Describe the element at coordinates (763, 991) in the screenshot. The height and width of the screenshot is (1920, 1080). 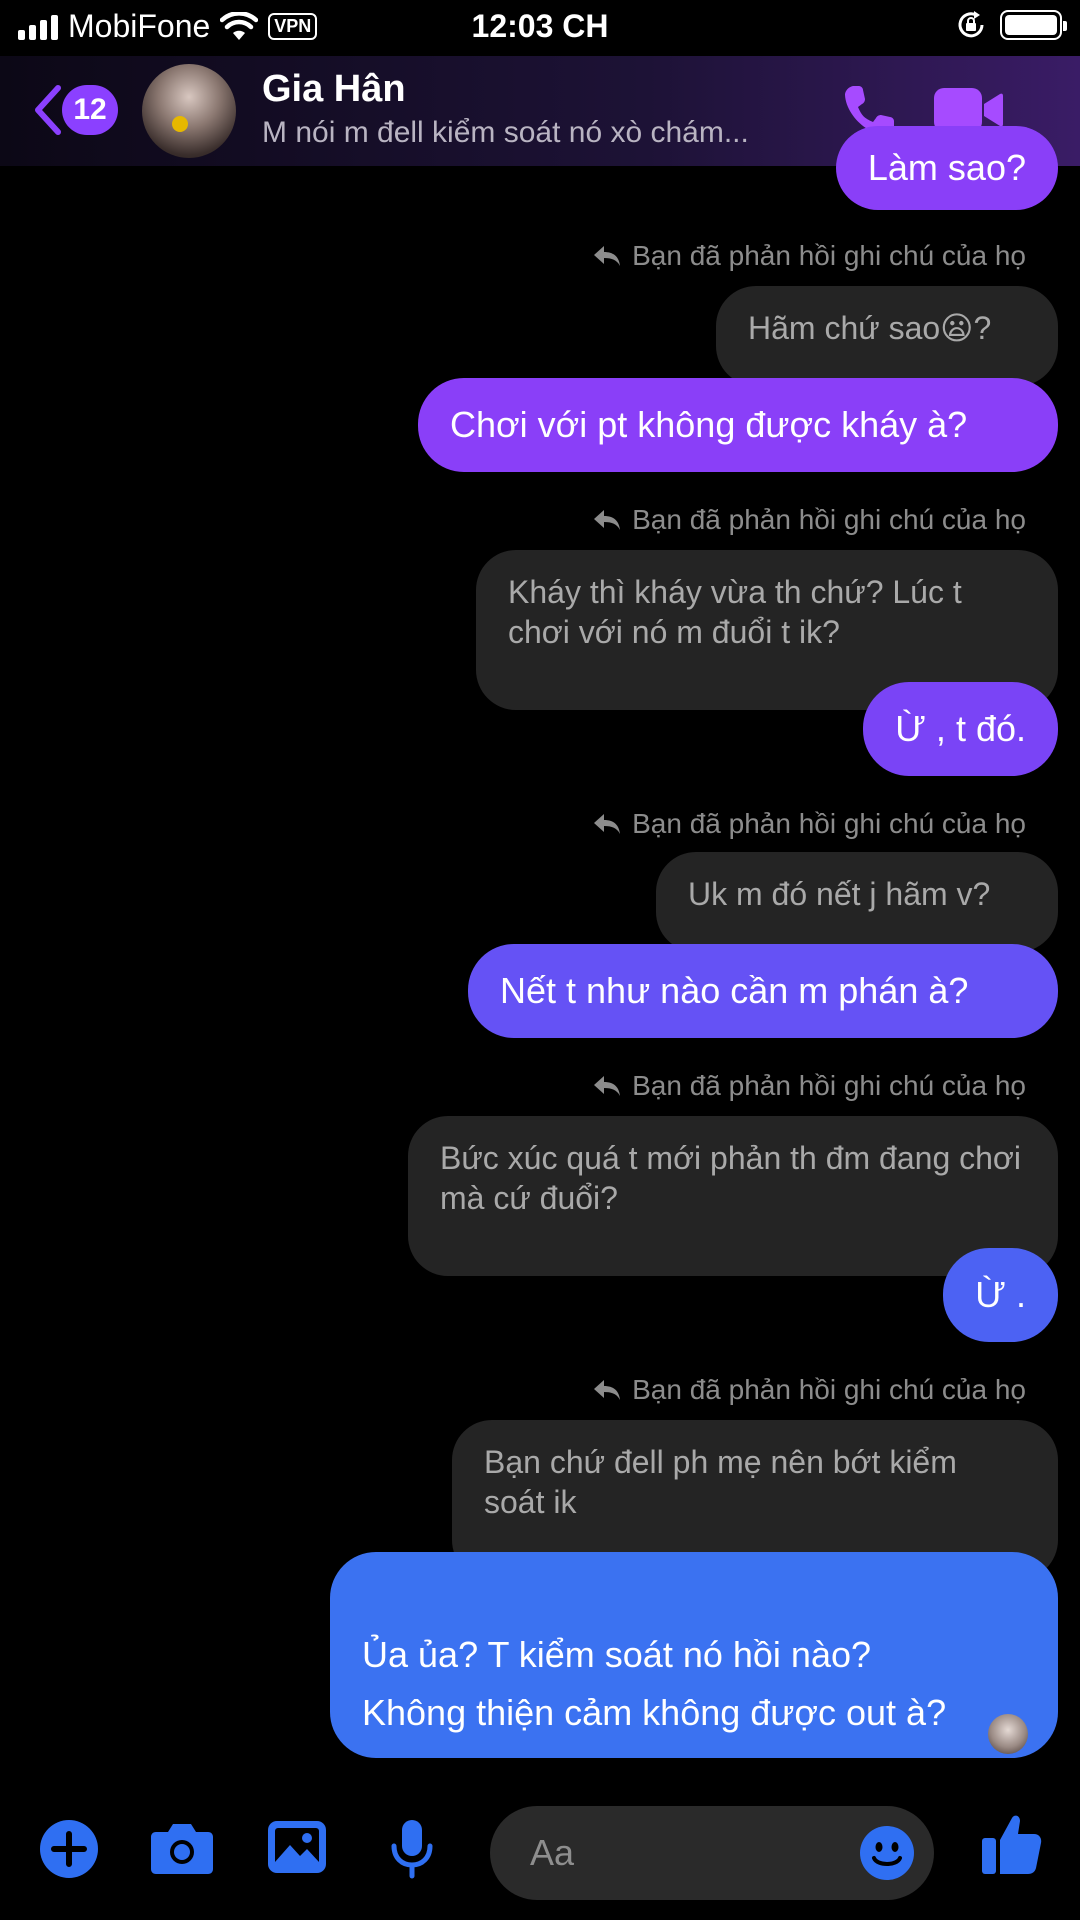
I see `sent-message: Nết t như nào cần m phán à?` at that location.